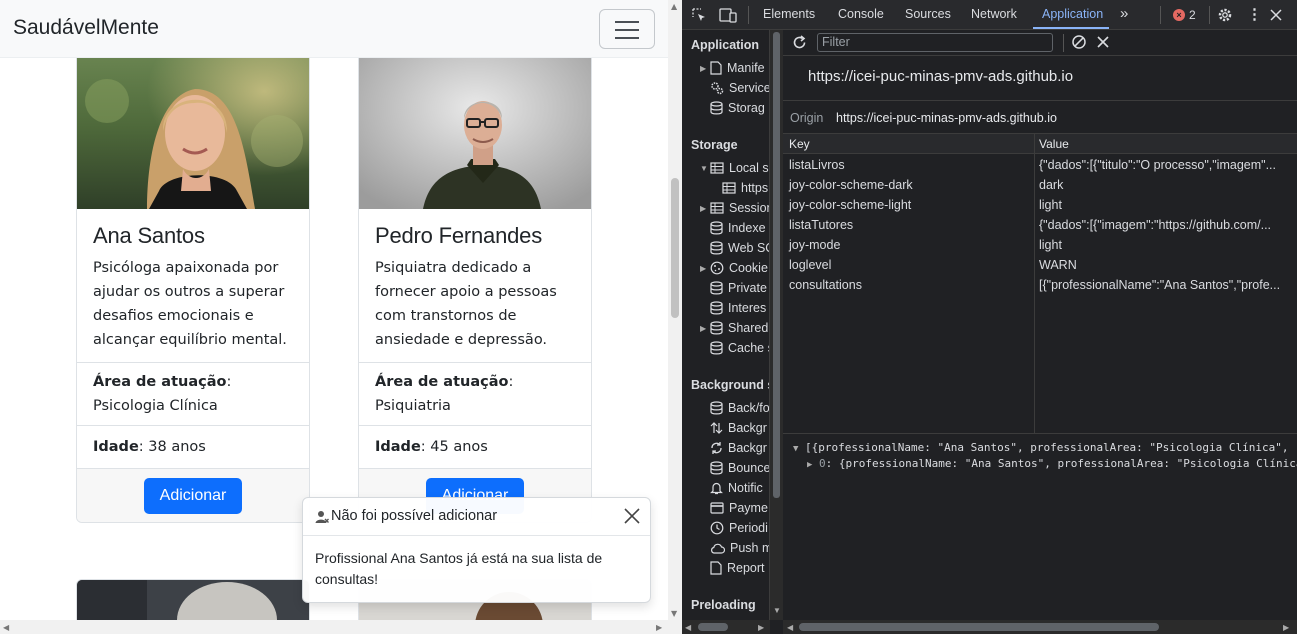 Image resolution: width=1297 pixels, height=634 pixels. What do you see at coordinates (822, 463) in the screenshot?
I see `preview-index: 0` at bounding box center [822, 463].